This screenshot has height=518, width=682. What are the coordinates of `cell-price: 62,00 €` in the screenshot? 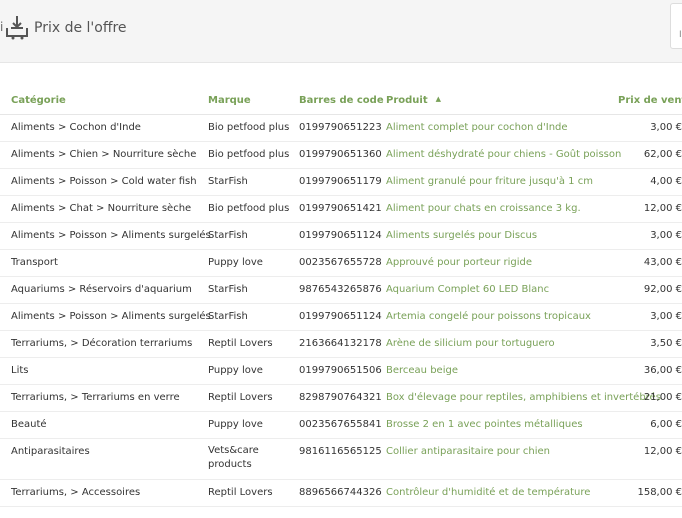 It's located at (662, 154).